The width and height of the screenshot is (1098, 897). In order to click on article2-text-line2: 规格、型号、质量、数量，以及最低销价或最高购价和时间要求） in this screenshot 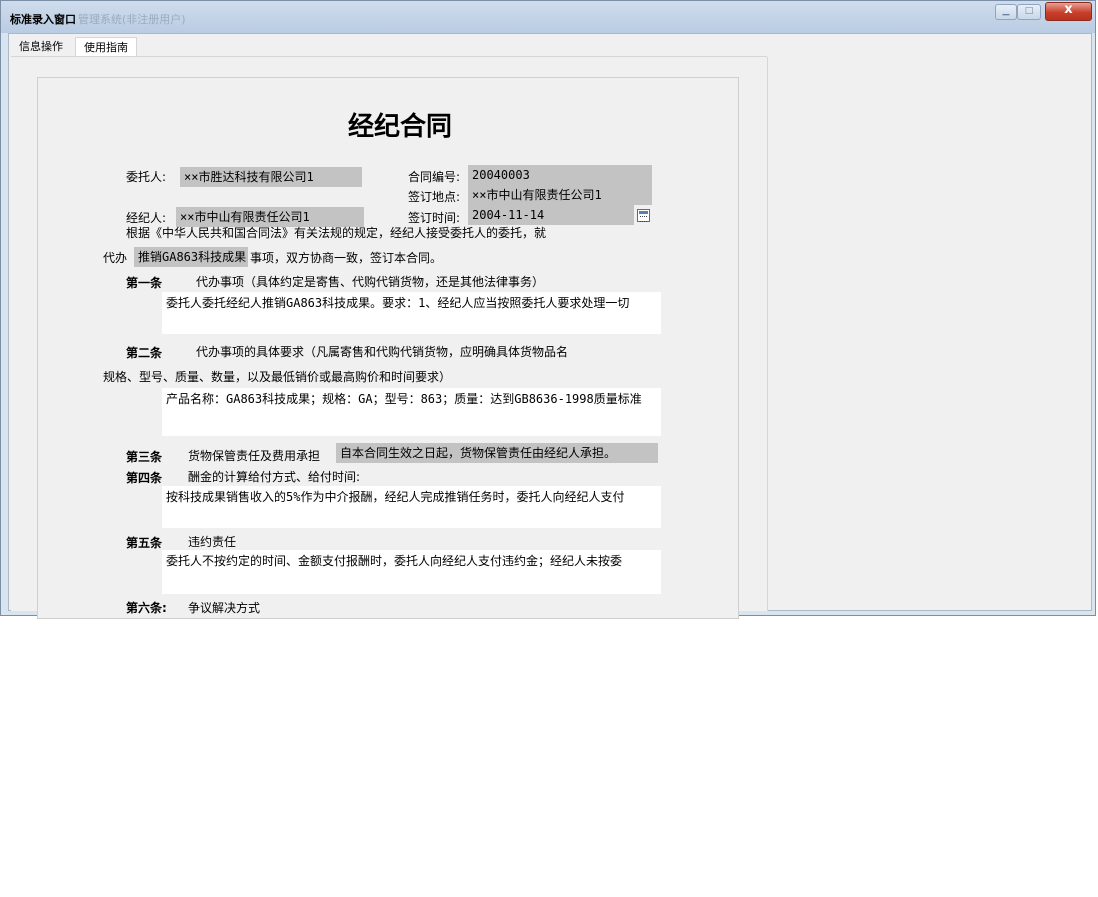, I will do `click(277, 377)`.